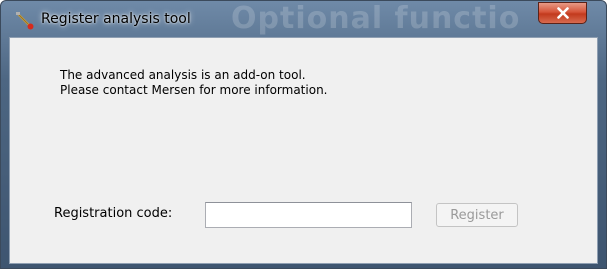 Image resolution: width=612 pixels, height=271 pixels. Describe the element at coordinates (183, 75) in the screenshot. I see `info-message-line-1: The advanced analysis is an add-on tool.` at that location.